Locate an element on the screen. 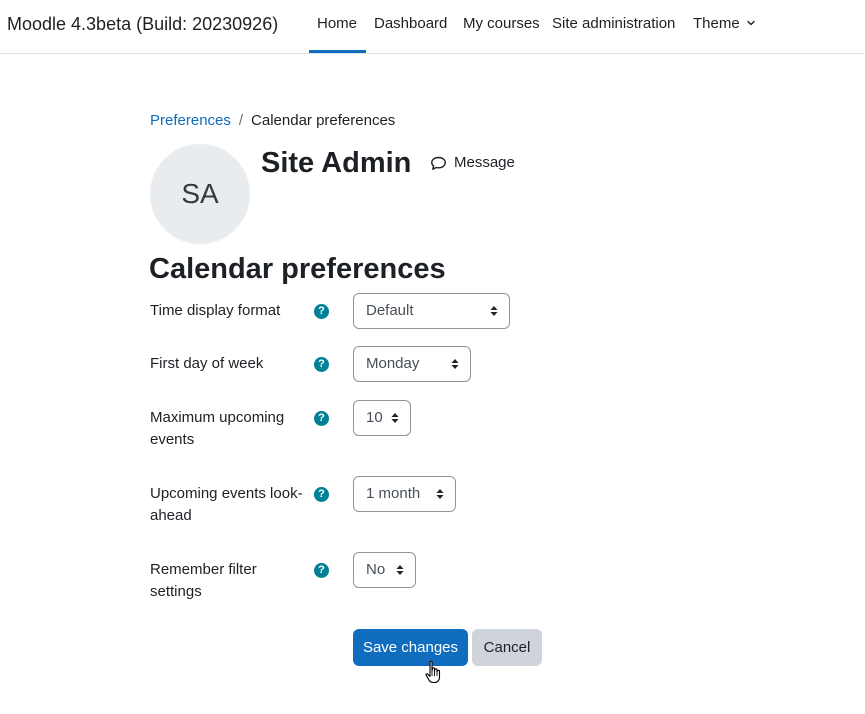  select-value: Monday is located at coordinates (393, 363).